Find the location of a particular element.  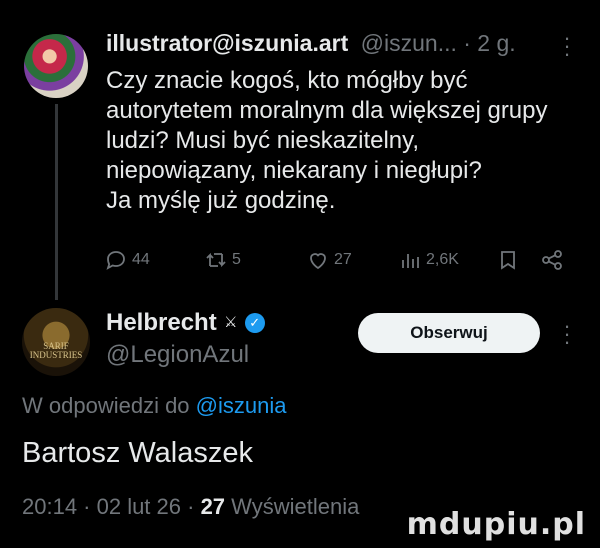

tweet2-name-row: Helbrecht ⚔ ✓ is located at coordinates (185, 323).